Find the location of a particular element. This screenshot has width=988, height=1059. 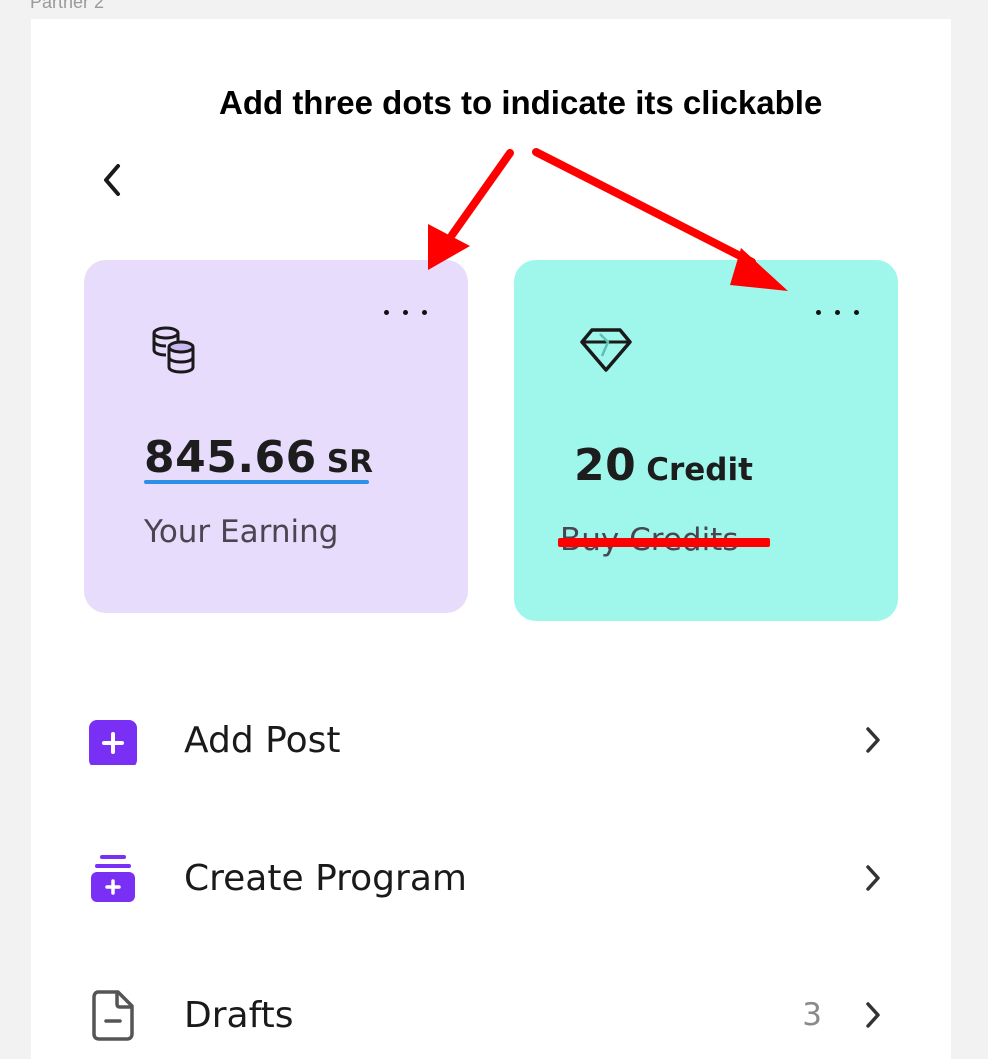

design-annotation: Add three dots to indicate its clickable is located at coordinates (521, 102).